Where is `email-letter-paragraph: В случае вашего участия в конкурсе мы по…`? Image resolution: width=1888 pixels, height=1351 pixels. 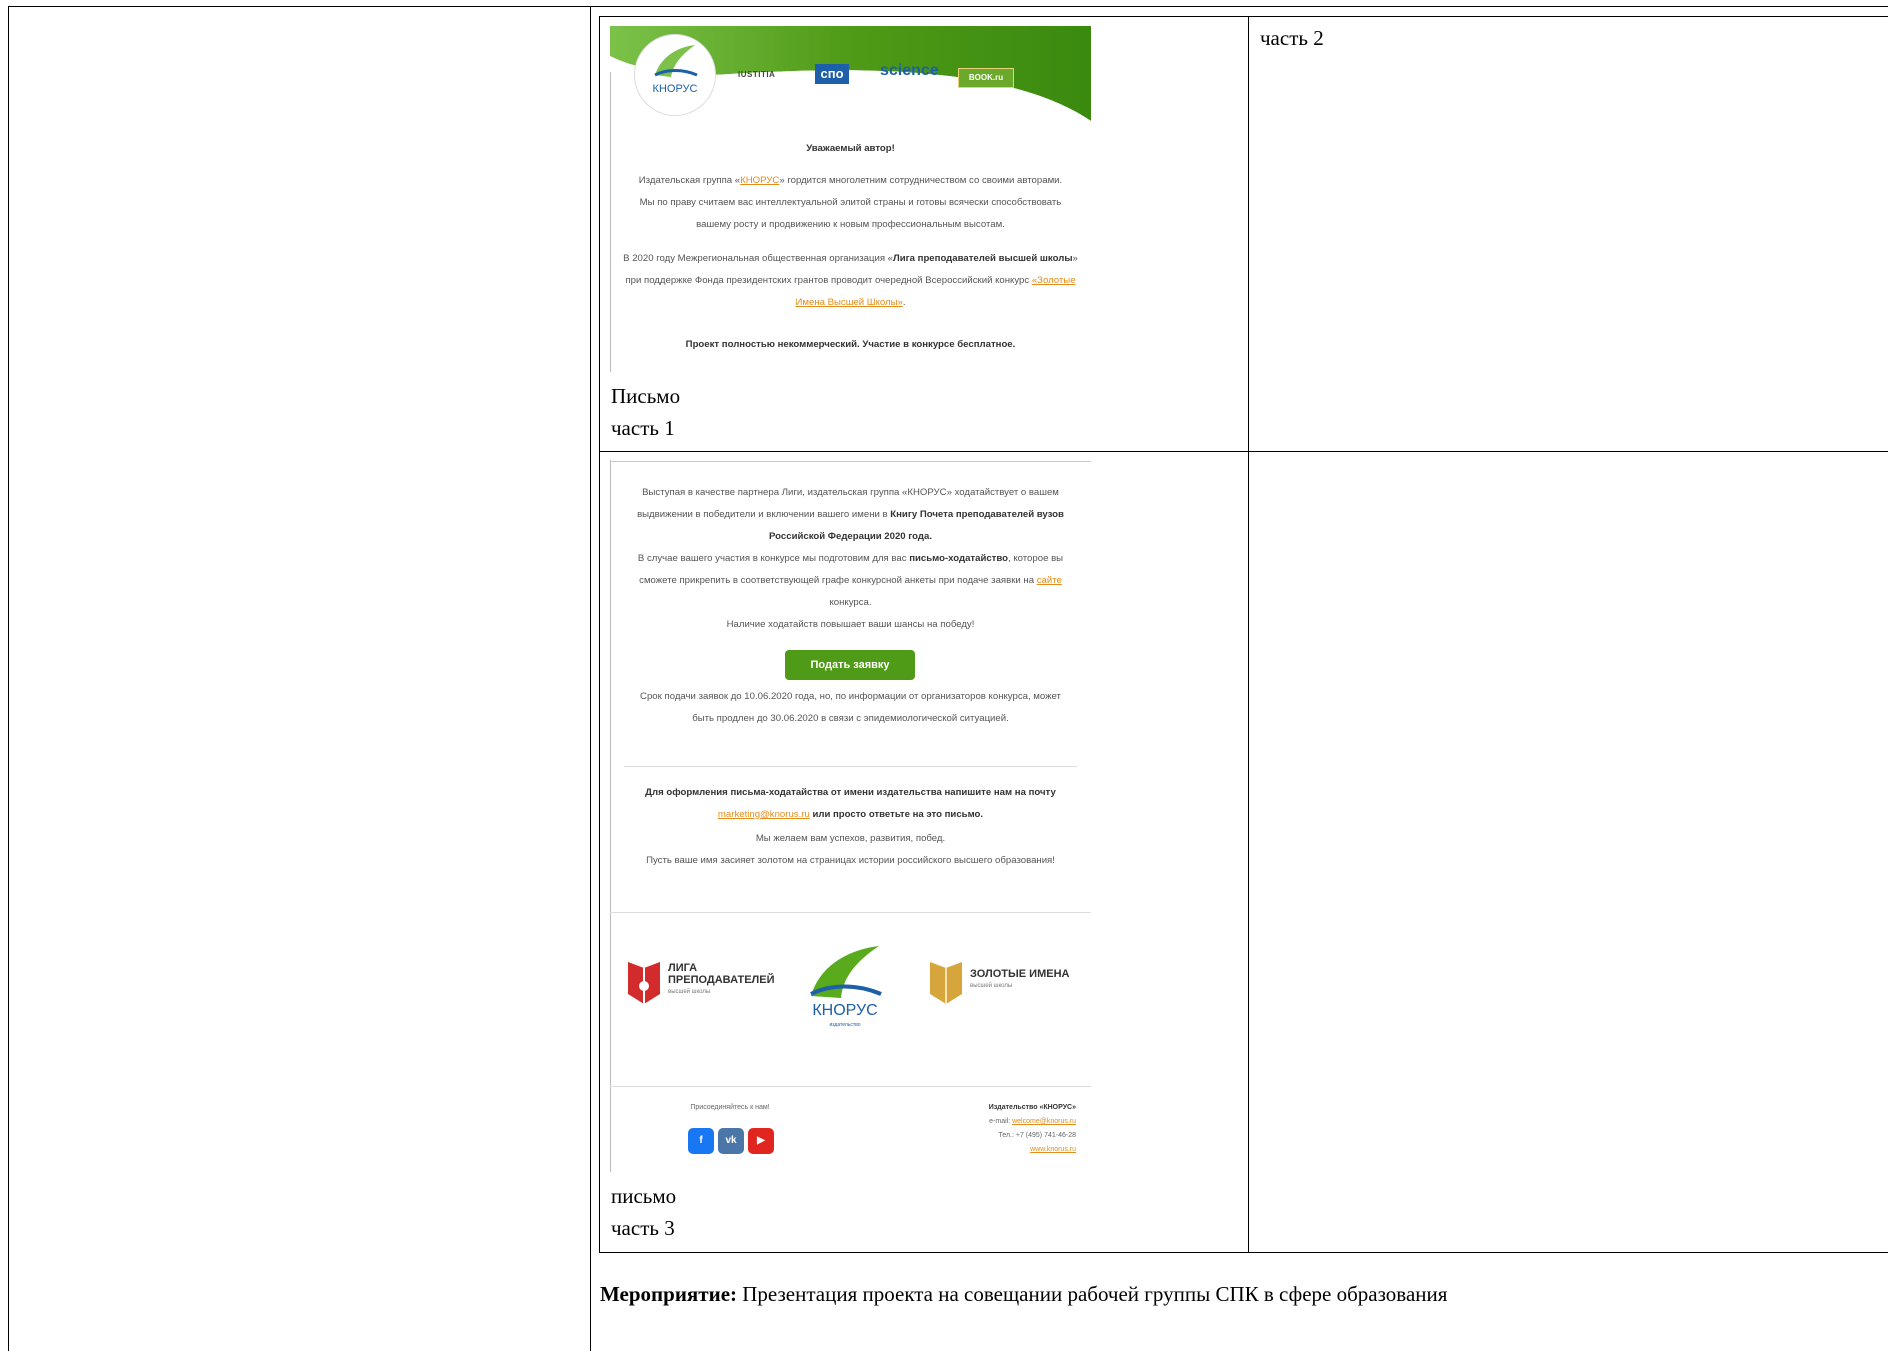
email-letter-paragraph: В случае вашего участия в конкурсе мы по… is located at coordinates (850, 580).